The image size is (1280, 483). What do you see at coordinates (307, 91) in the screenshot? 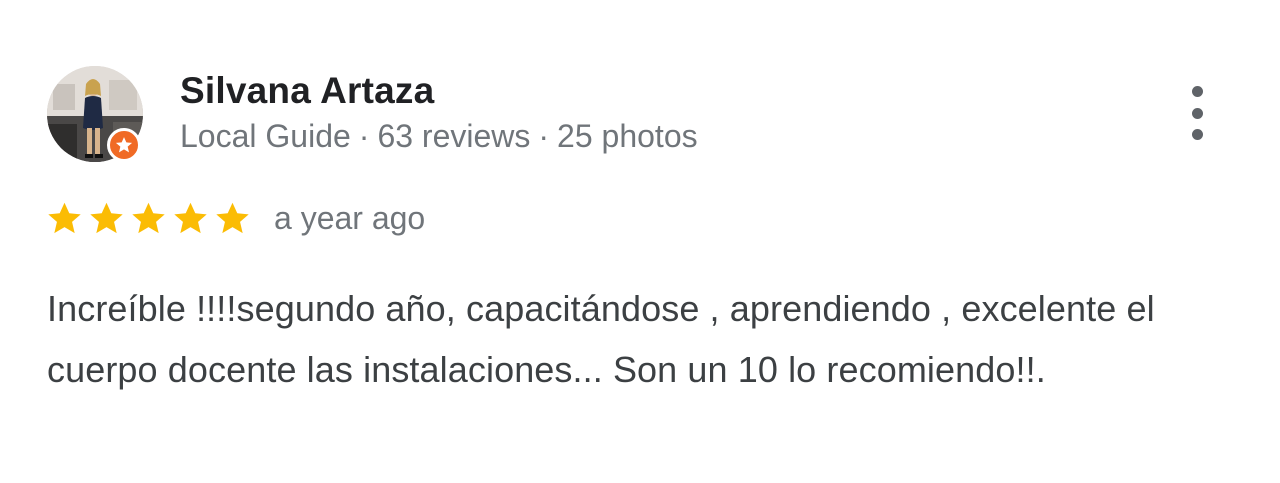
I see `reviewer-name: Silvana Artaza` at bounding box center [307, 91].